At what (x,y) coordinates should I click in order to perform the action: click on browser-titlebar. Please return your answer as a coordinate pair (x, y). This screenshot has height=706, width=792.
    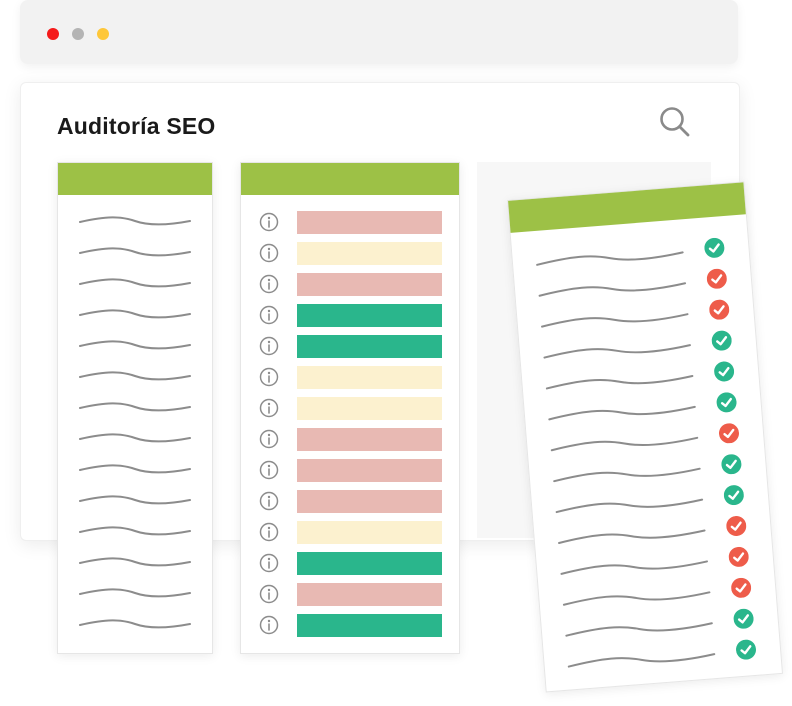
    Looking at the image, I should click on (379, 32).